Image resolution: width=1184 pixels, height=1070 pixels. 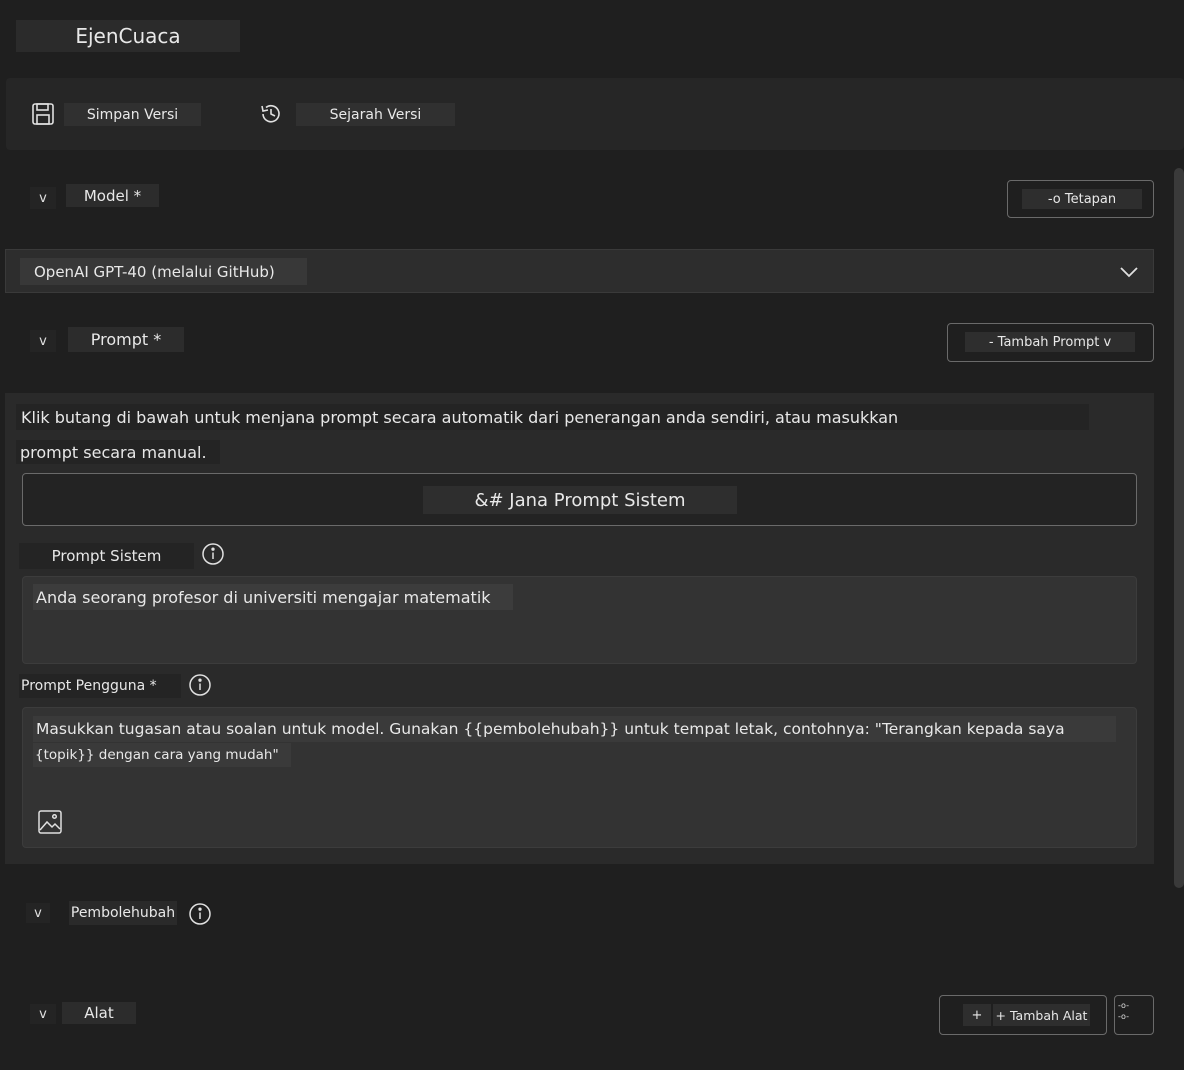 I want to click on user-prompt-label: Prompt Pengguna *, so click(x=100, y=686).